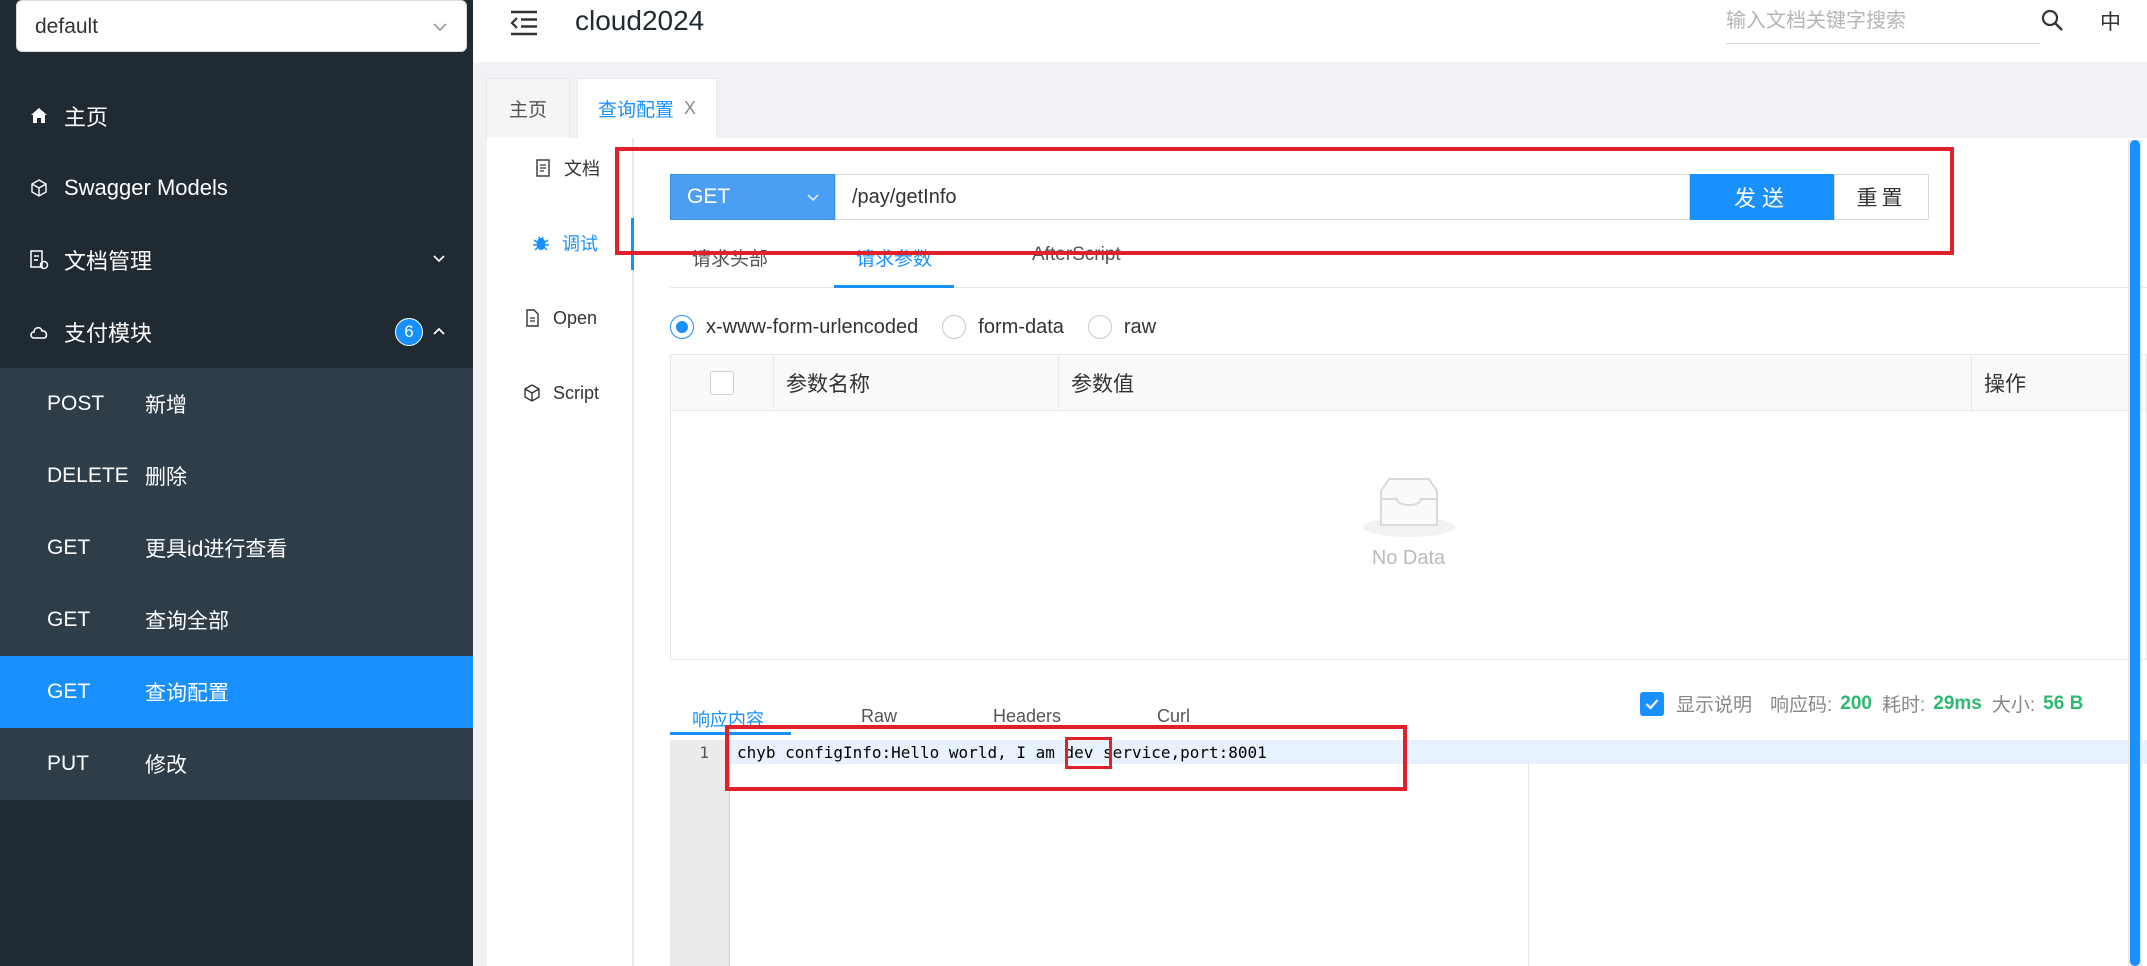  What do you see at coordinates (879, 716) in the screenshot?
I see `tab-response-raw: Raw` at bounding box center [879, 716].